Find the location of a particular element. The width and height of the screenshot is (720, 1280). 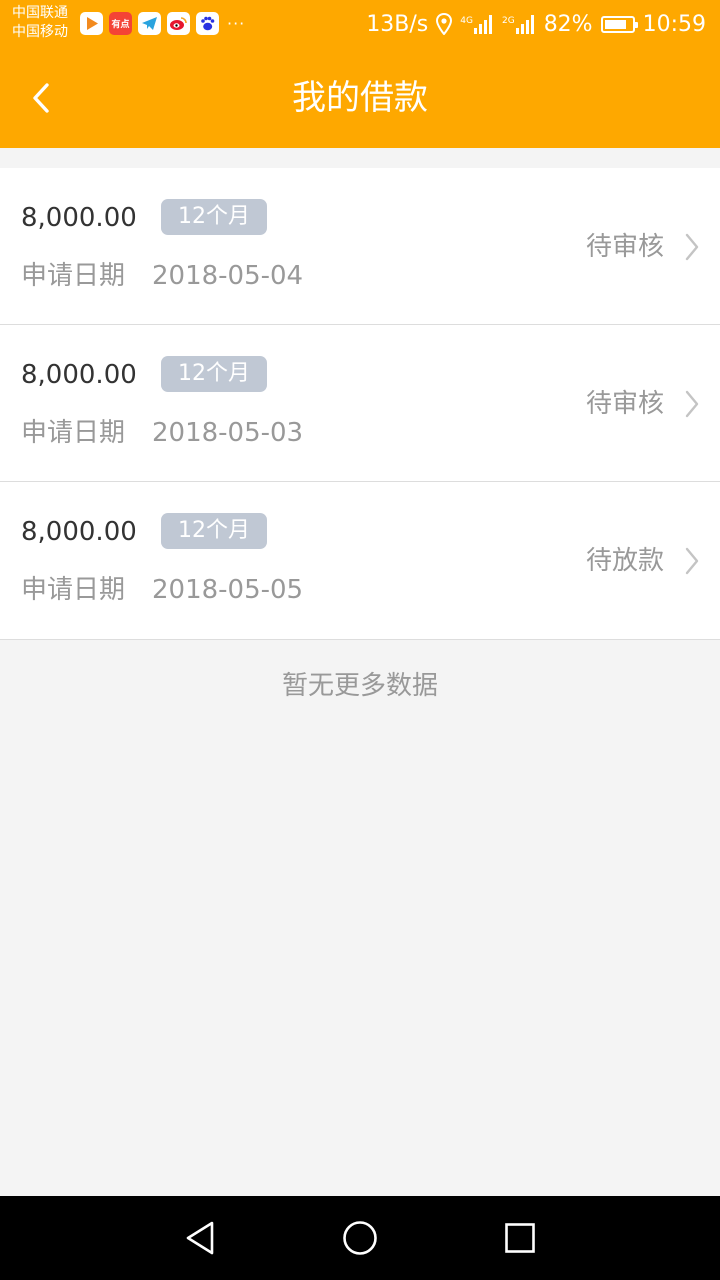

telegram-icon is located at coordinates (149, 23).